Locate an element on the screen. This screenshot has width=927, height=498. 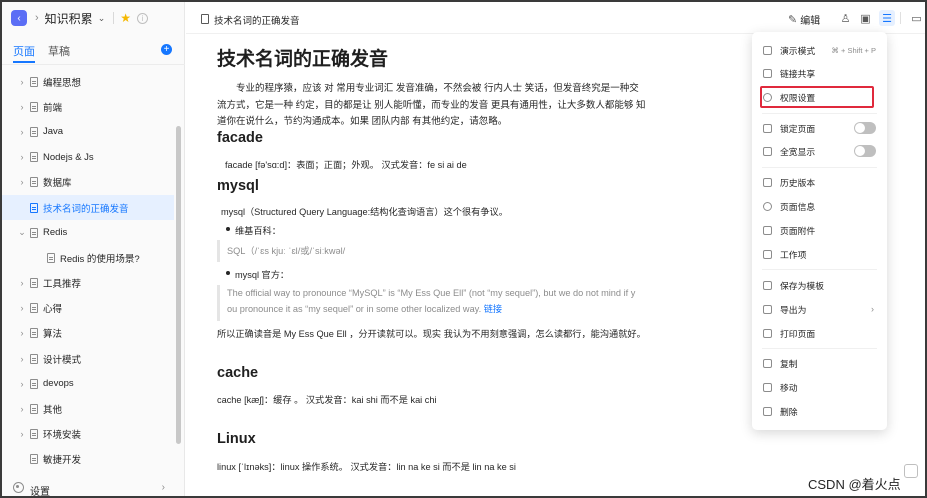
gear-icon is located at coordinates (18, 487).